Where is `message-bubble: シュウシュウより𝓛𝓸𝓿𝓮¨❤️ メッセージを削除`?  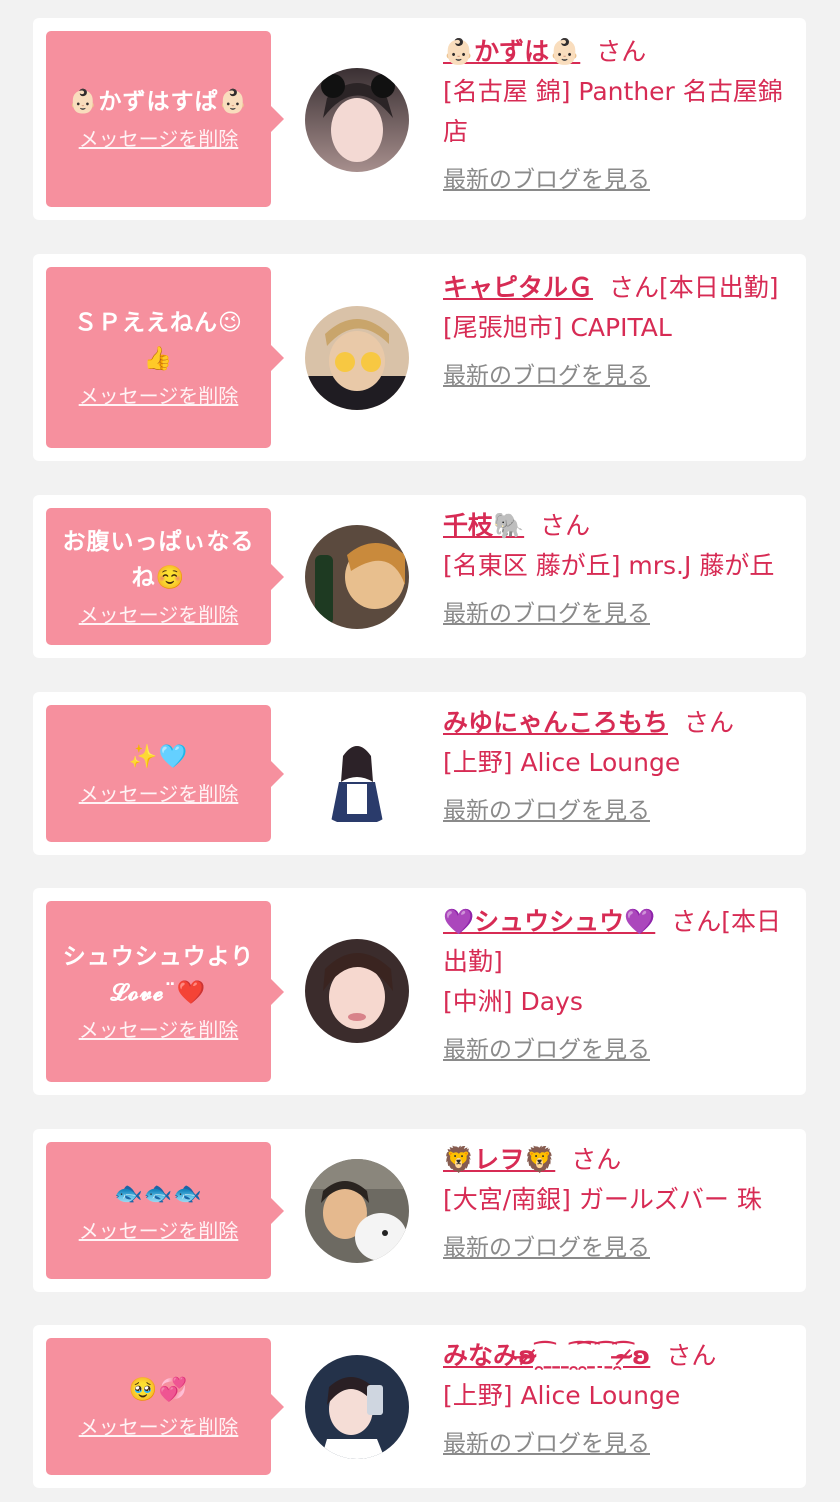
message-bubble: シュウシュウより𝓛𝓸𝓿𝓮¨❤️ メッセージを削除 is located at coordinates (165, 991).